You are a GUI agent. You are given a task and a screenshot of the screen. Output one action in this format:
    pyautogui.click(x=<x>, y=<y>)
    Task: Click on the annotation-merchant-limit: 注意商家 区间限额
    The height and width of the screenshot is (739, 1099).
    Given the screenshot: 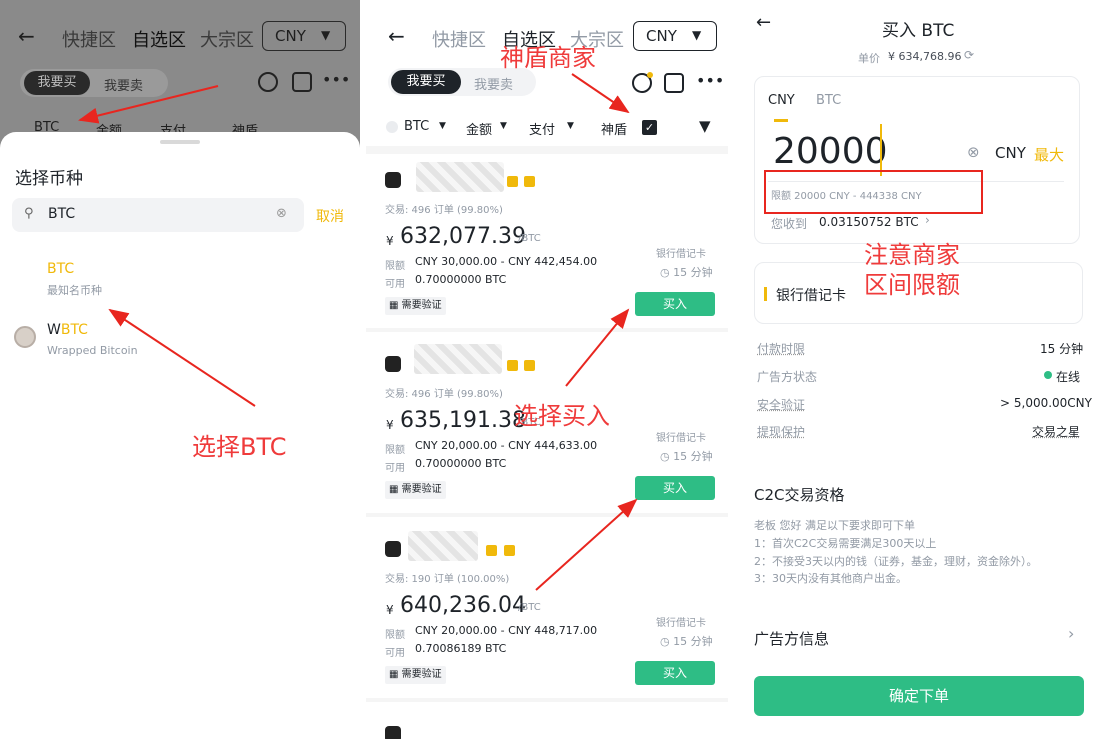 What is the action you would take?
    pyautogui.click(x=912, y=270)
    